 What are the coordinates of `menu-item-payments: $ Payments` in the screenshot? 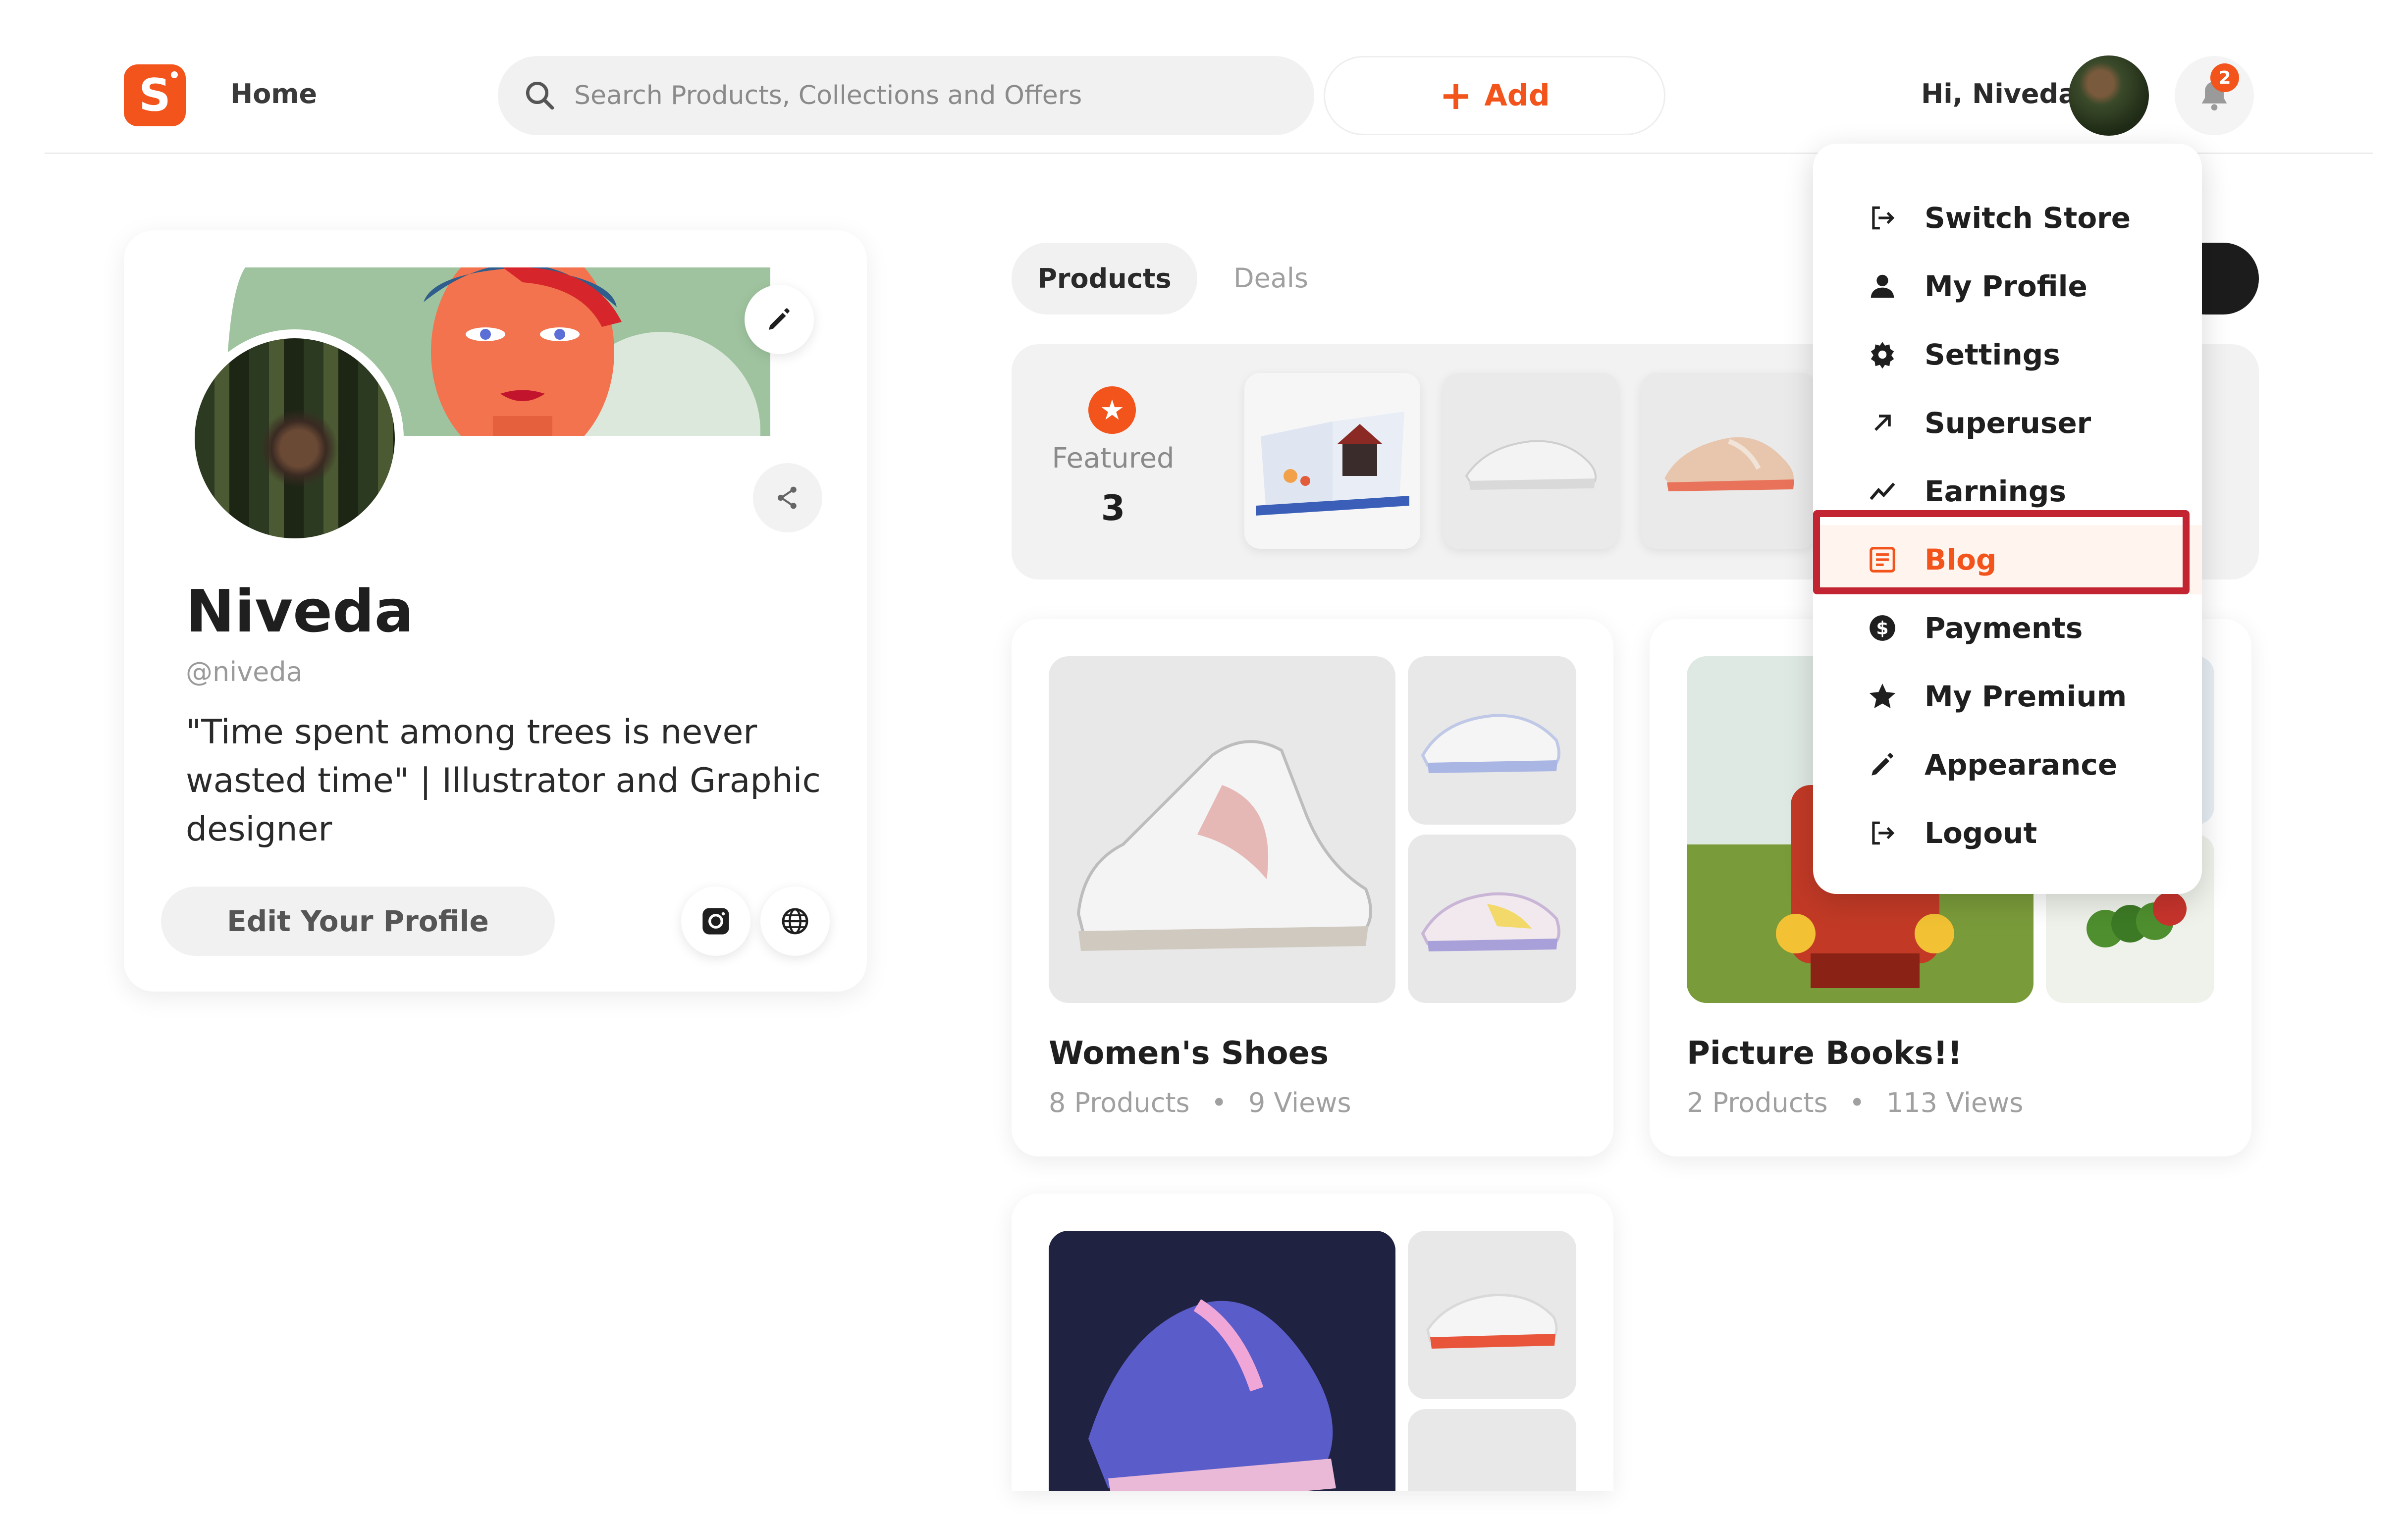 It's located at (2008, 628).